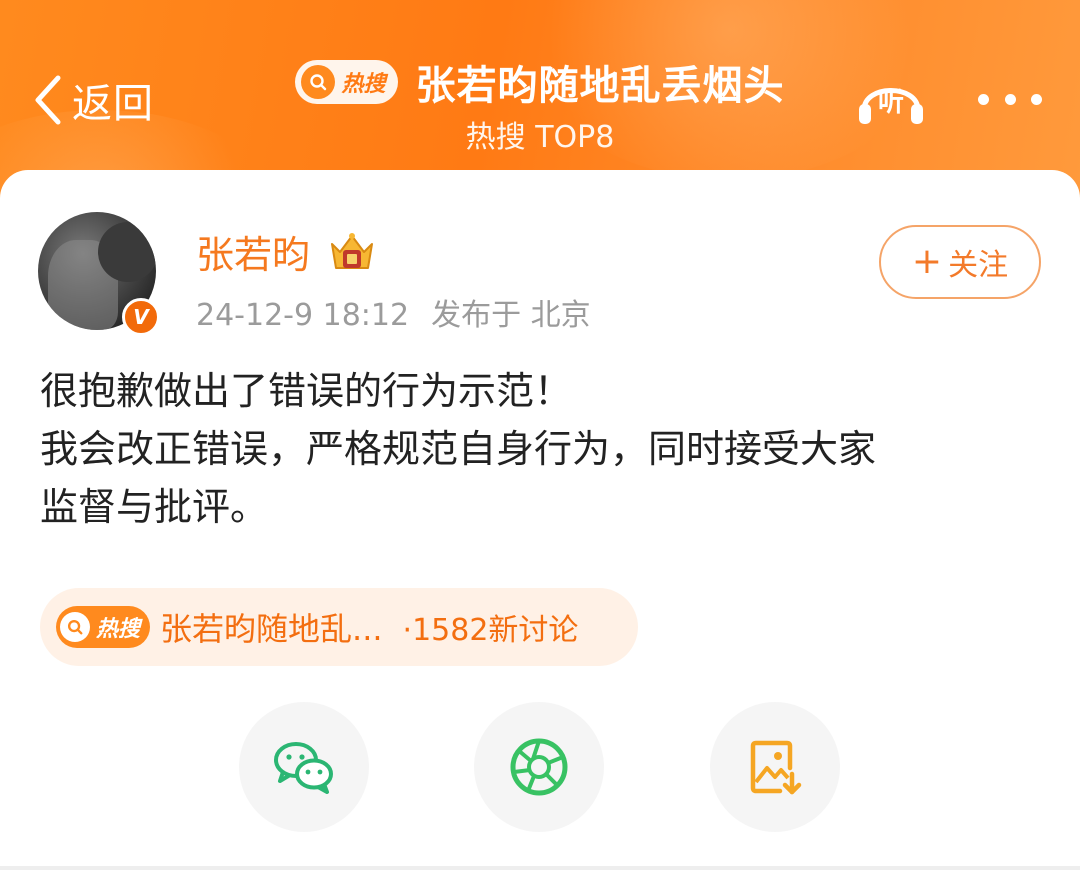  I want to click on divider, so click(540, 868).